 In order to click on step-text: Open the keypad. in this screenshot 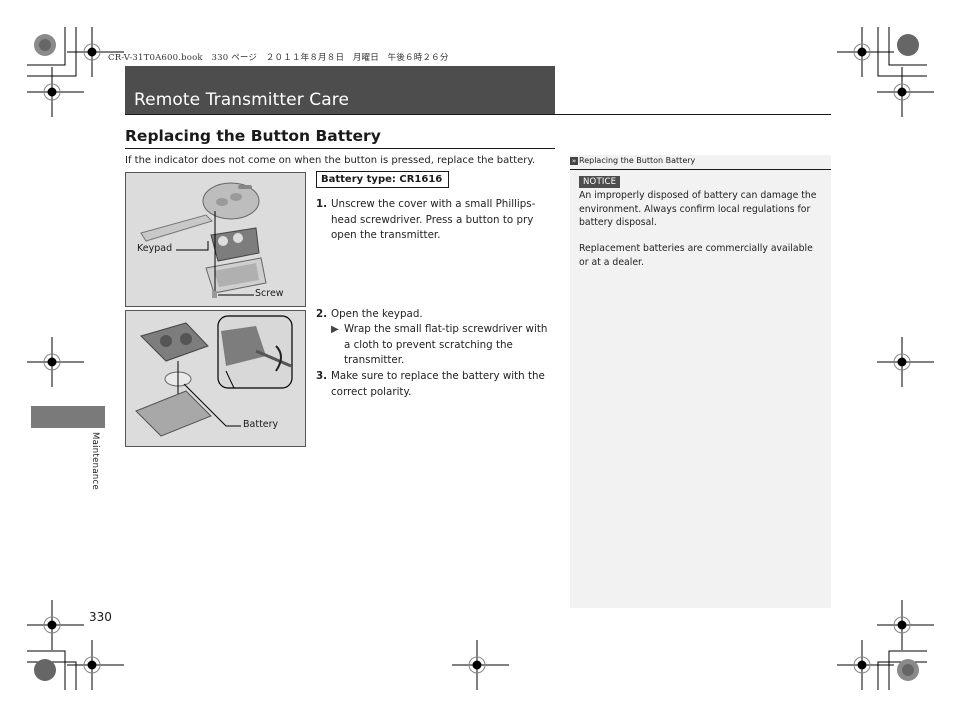, I will do `click(377, 314)`.